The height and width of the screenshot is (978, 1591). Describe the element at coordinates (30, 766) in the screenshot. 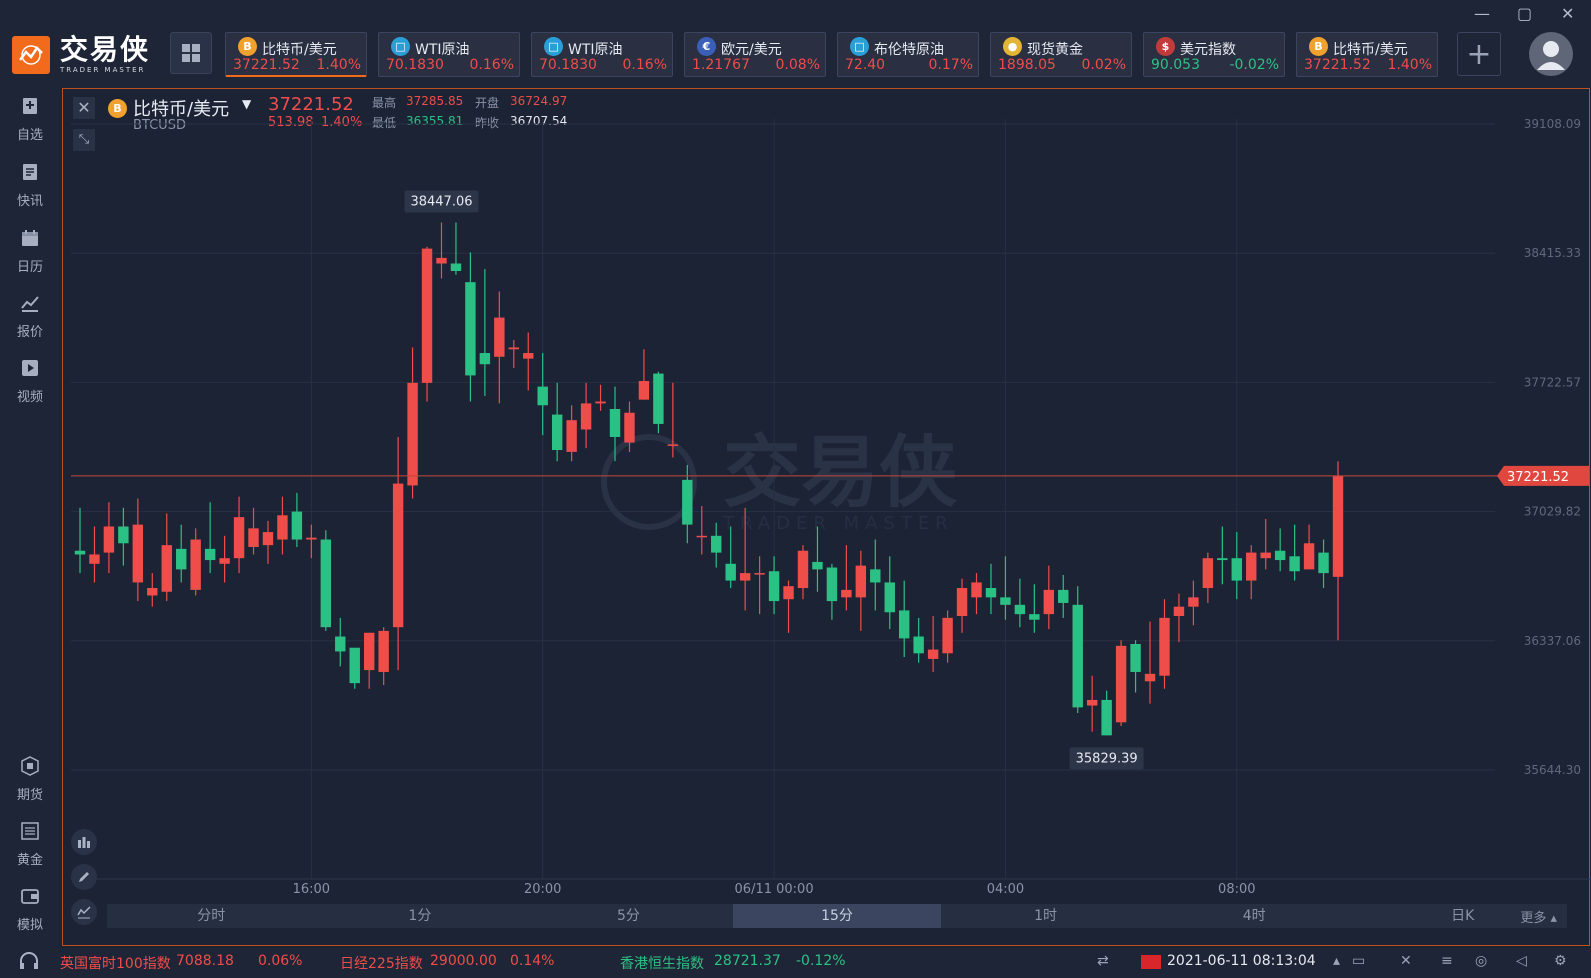

I see `futures-icon` at that location.